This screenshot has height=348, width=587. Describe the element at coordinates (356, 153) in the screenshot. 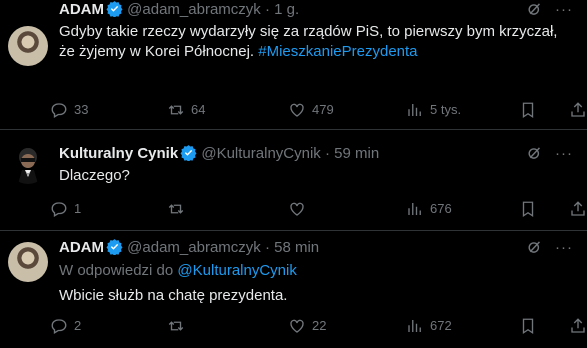

I see `timestamp: 59 min` at that location.